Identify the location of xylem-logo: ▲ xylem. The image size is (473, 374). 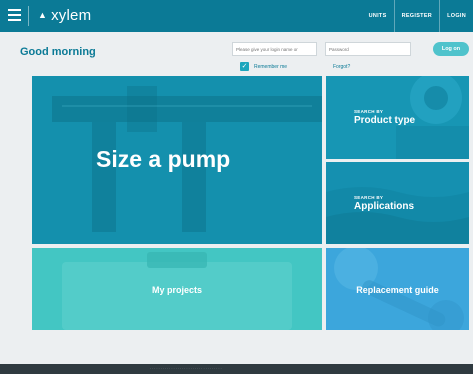
(64, 15).